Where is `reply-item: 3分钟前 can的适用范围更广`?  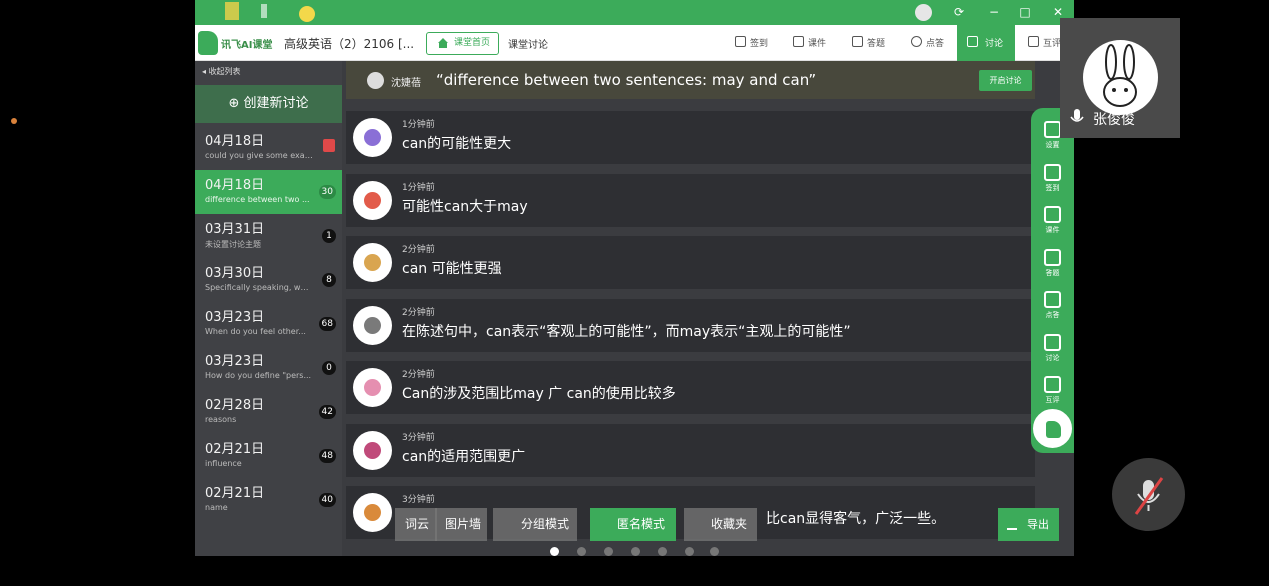 reply-item: 3分钟前 can的适用范围更广 is located at coordinates (690, 450).